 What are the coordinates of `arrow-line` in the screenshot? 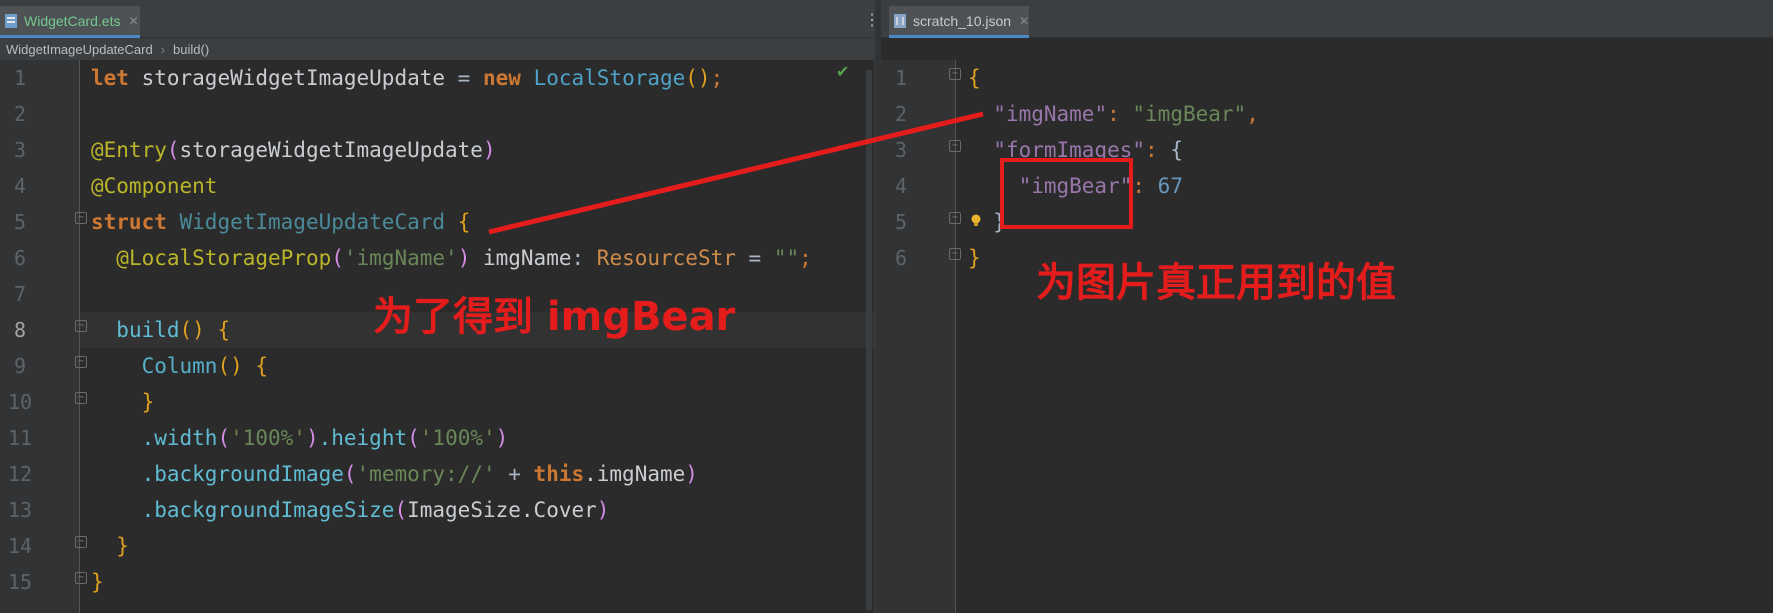 It's located at (736, 173).